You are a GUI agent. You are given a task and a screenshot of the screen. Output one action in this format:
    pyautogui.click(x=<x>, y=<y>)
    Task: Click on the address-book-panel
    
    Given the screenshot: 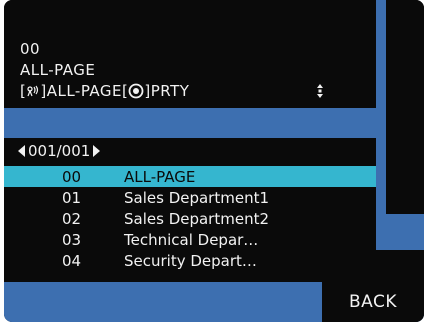 What is the action you would take?
    pyautogui.click(x=405, y=107)
    